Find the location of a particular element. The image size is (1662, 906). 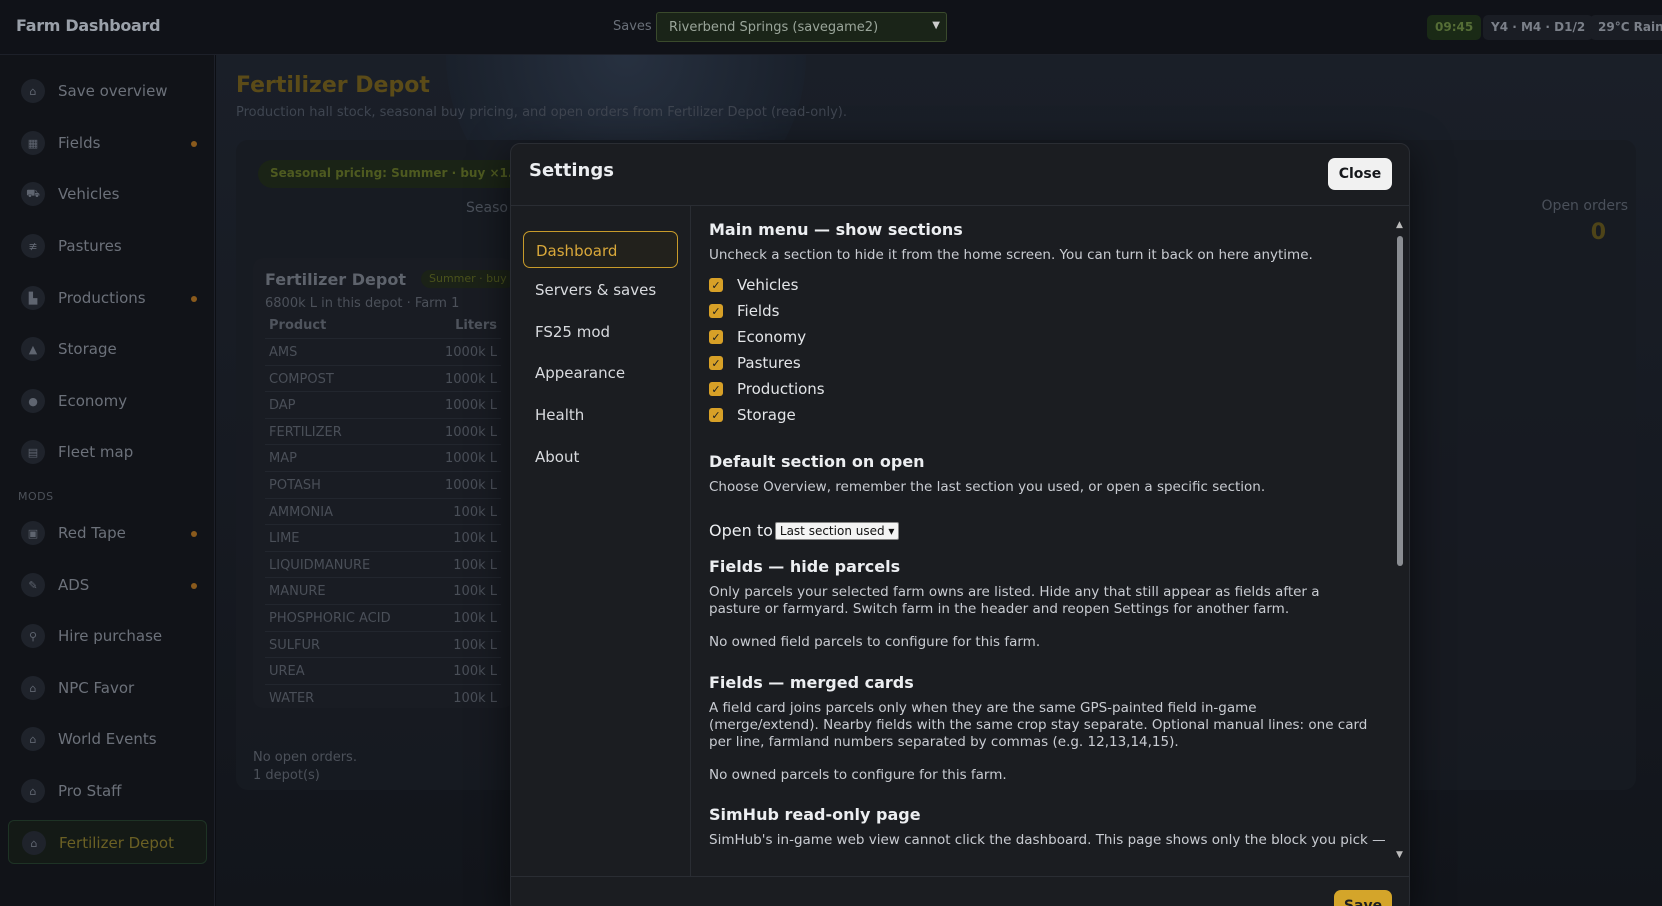

product-name: LIME is located at coordinates (284, 539).